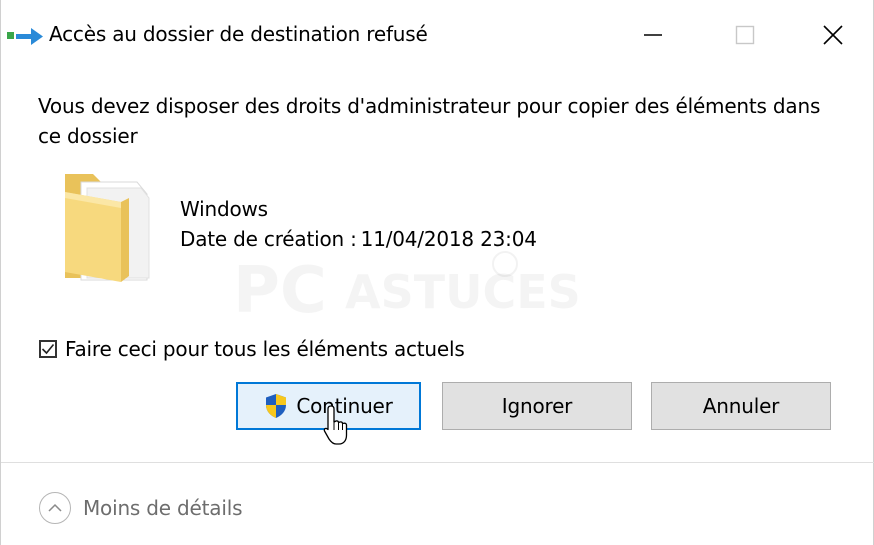 The height and width of the screenshot is (545, 874). I want to click on checkbox-checked-icon, so click(48, 349).